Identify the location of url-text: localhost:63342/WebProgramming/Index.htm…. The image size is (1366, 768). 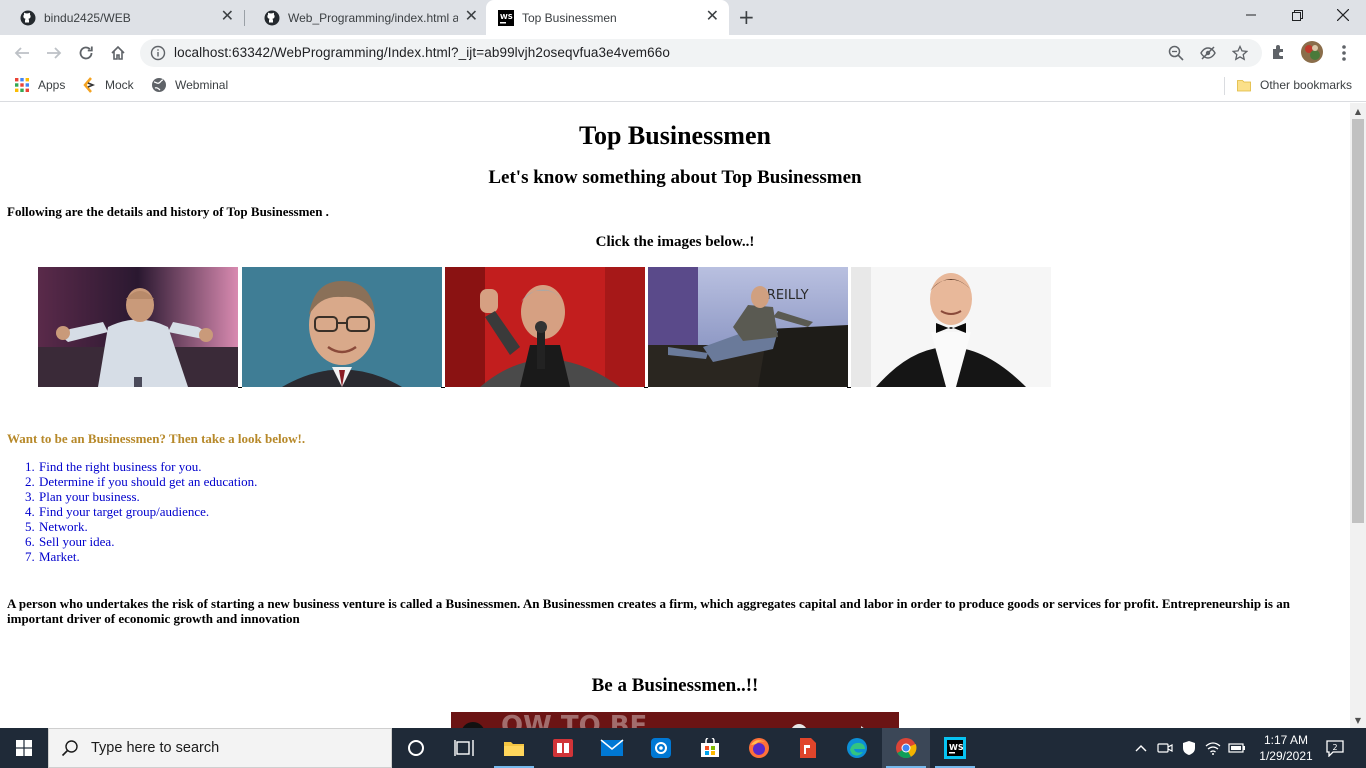
(422, 52).